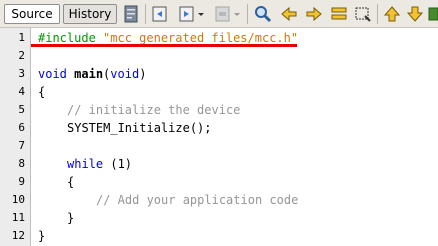 The image size is (438, 246). Describe the element at coordinates (52, 74) in the screenshot. I see `return-type: void` at that location.